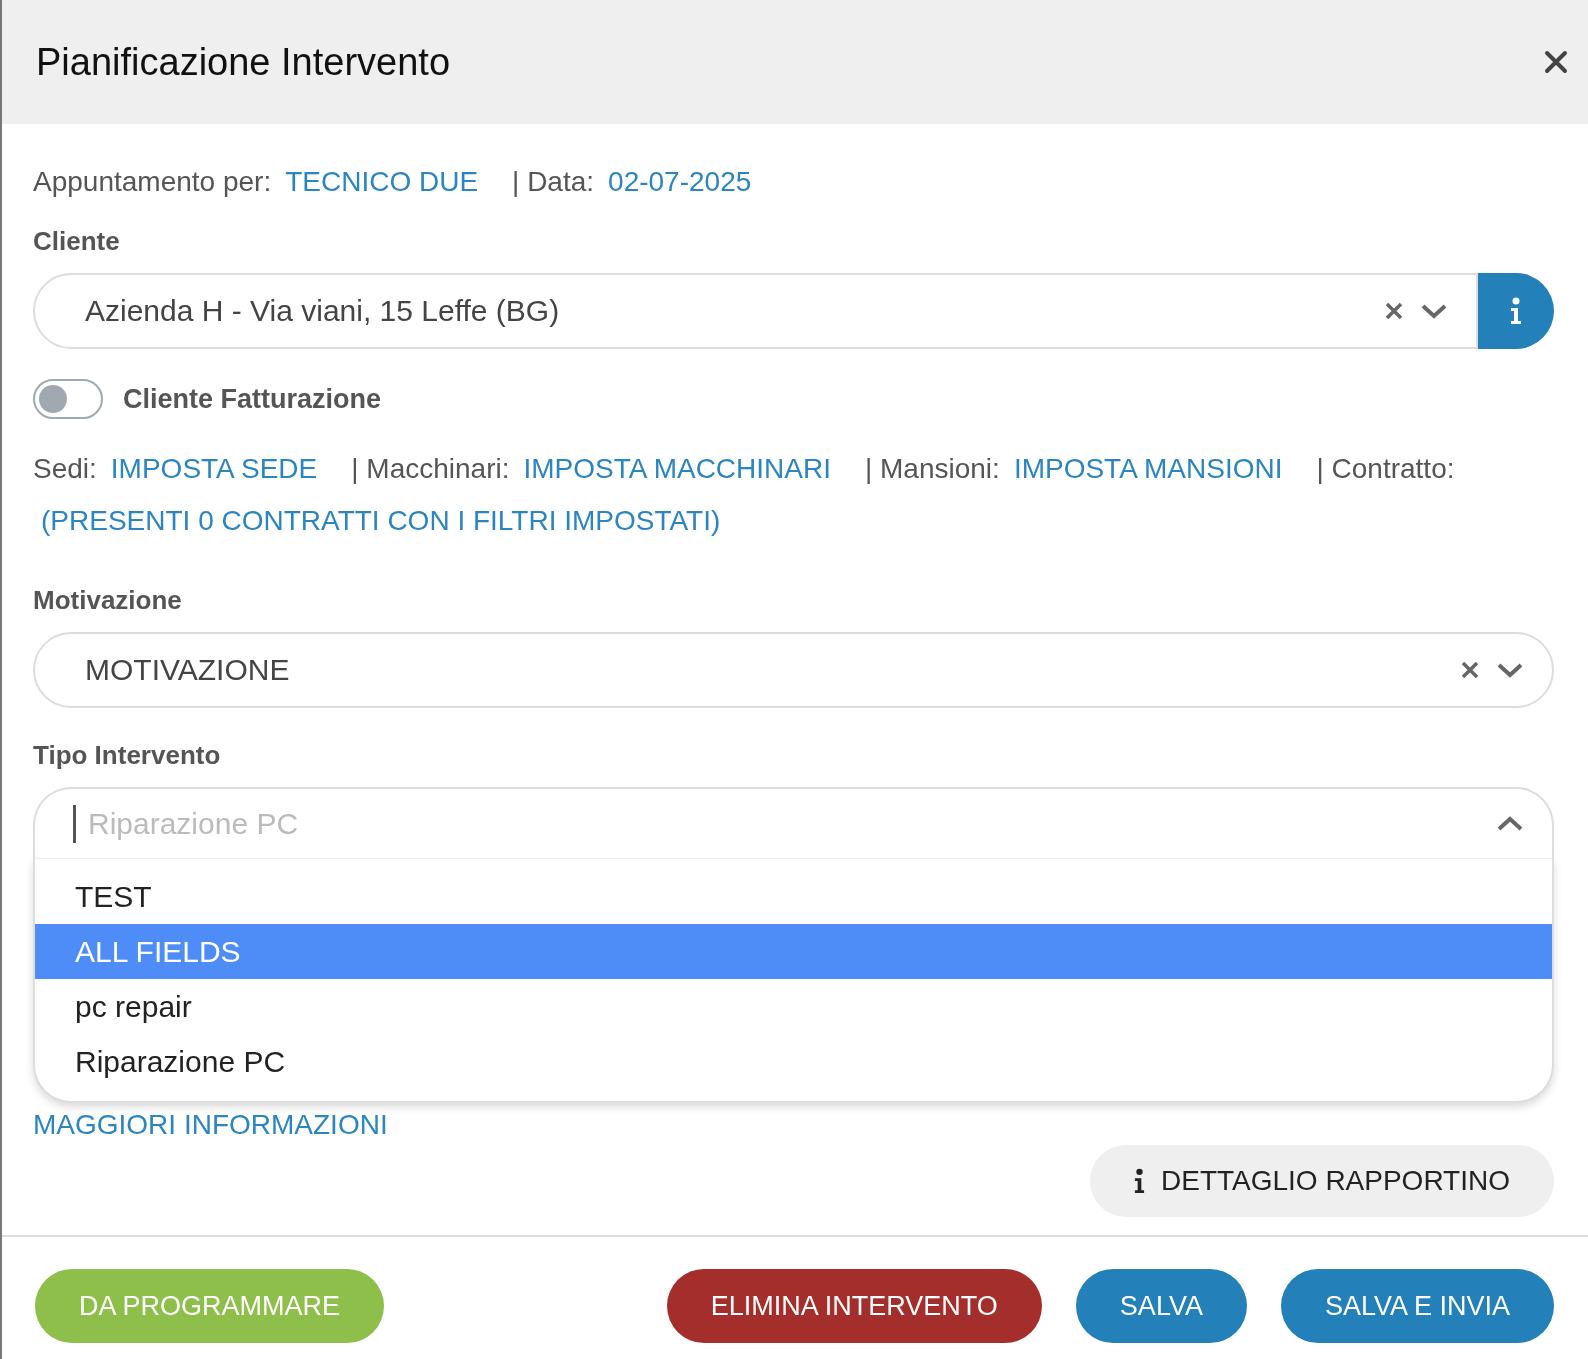  Describe the element at coordinates (680, 182) in the screenshot. I see `appointment-value-link: 02-07-2025` at that location.